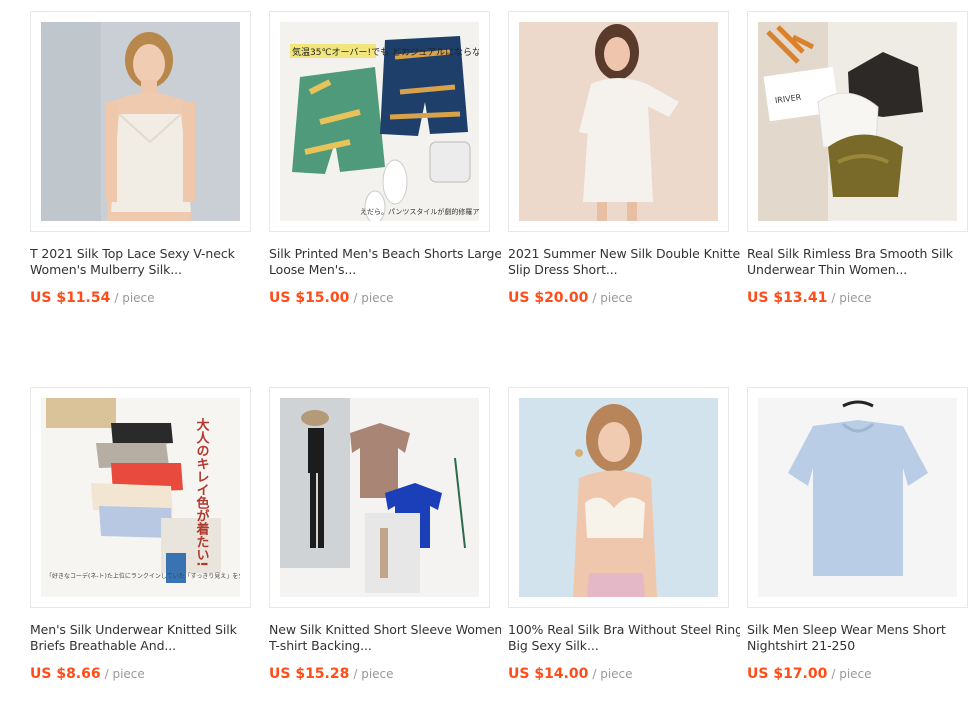  I want to click on product-price: US $17.00, so click(787, 674).